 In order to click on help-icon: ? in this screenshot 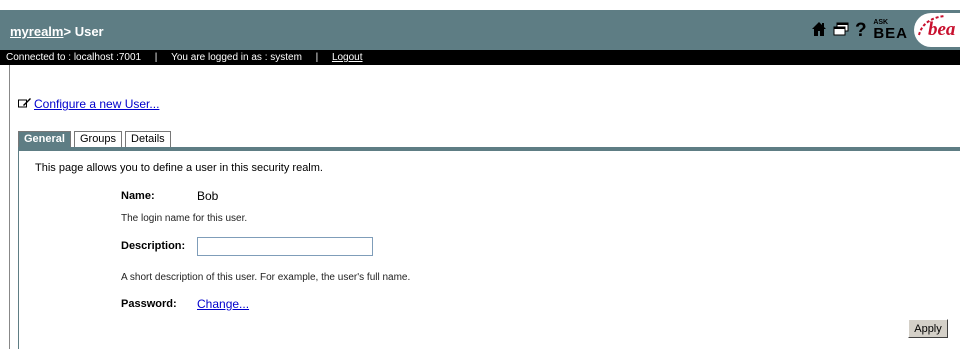, I will do `click(861, 30)`.